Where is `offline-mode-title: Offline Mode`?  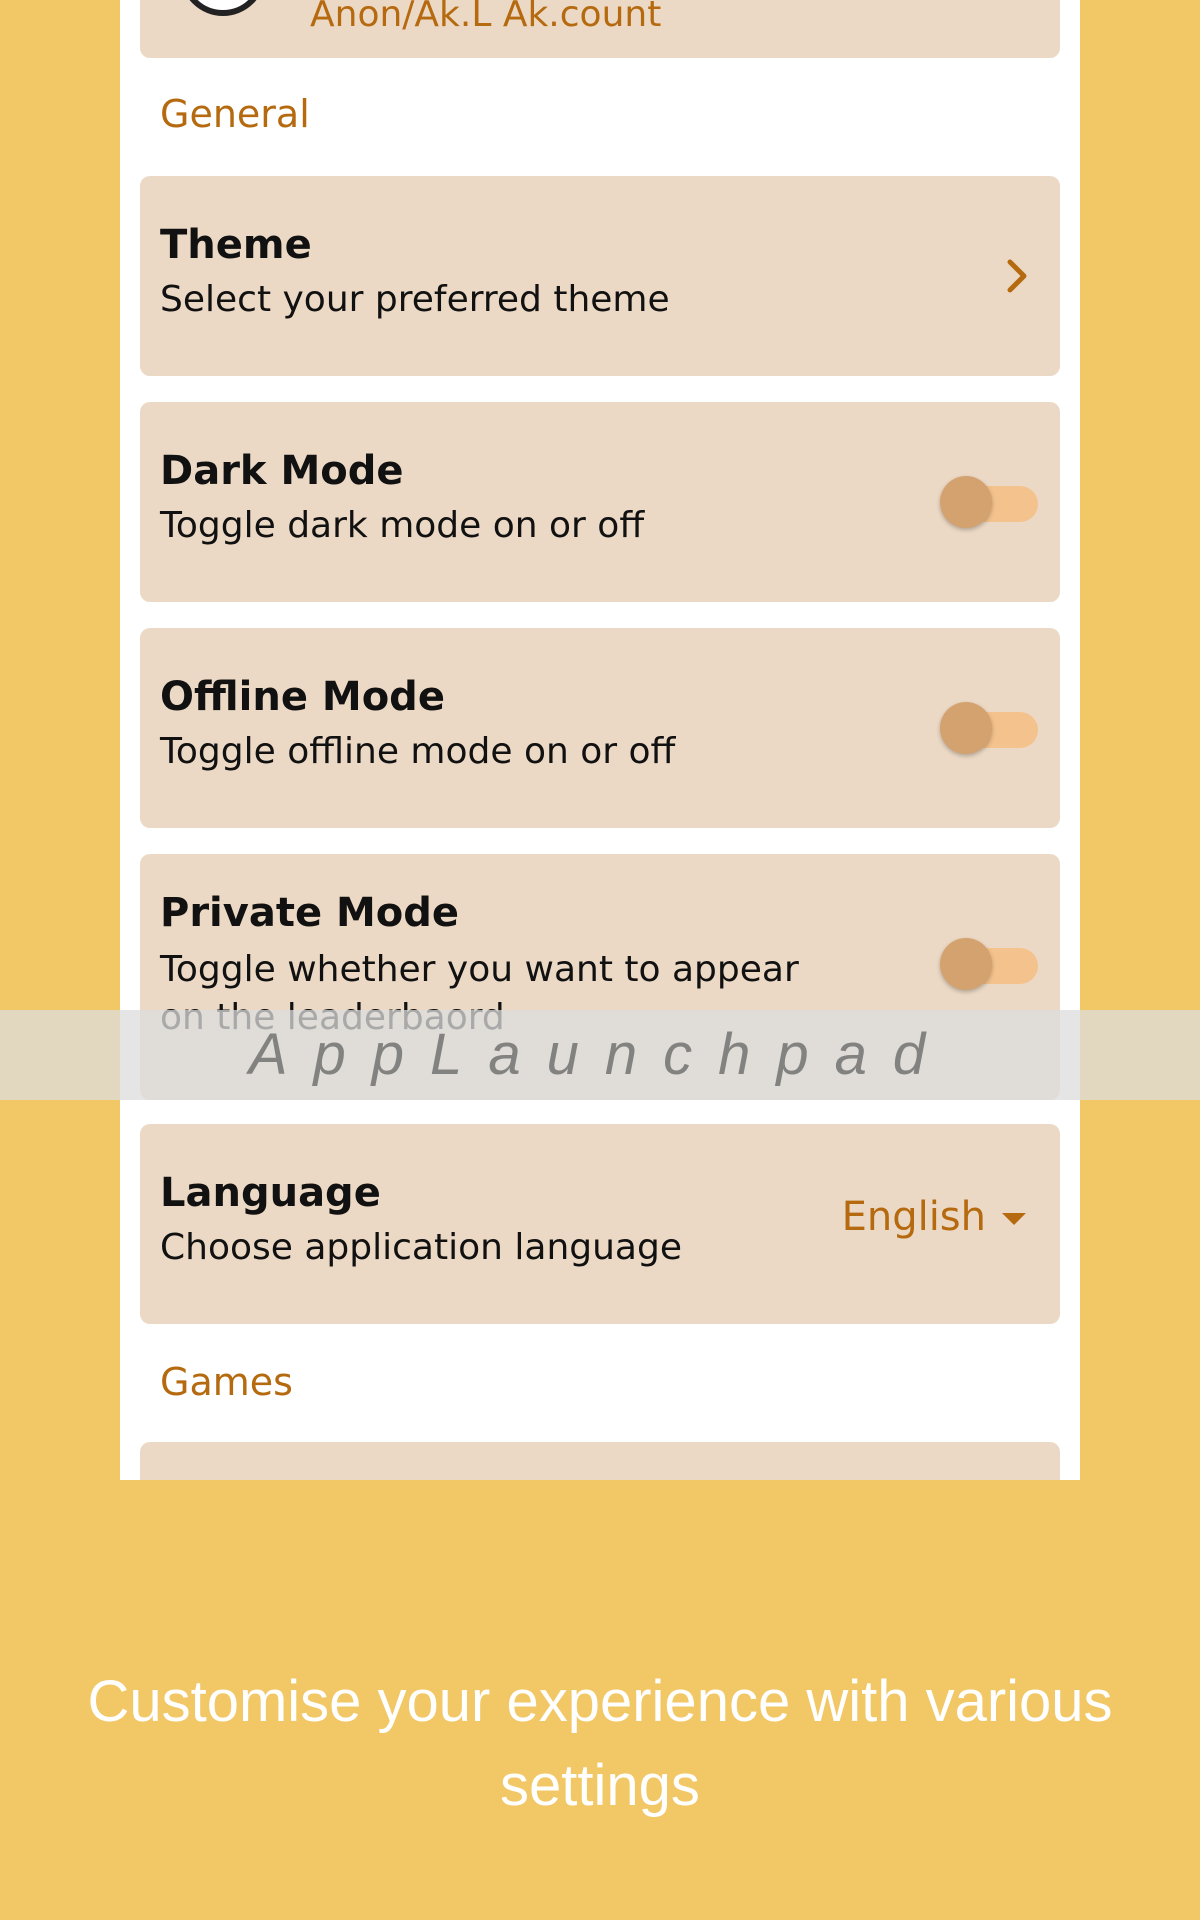 offline-mode-title: Offline Mode is located at coordinates (302, 697).